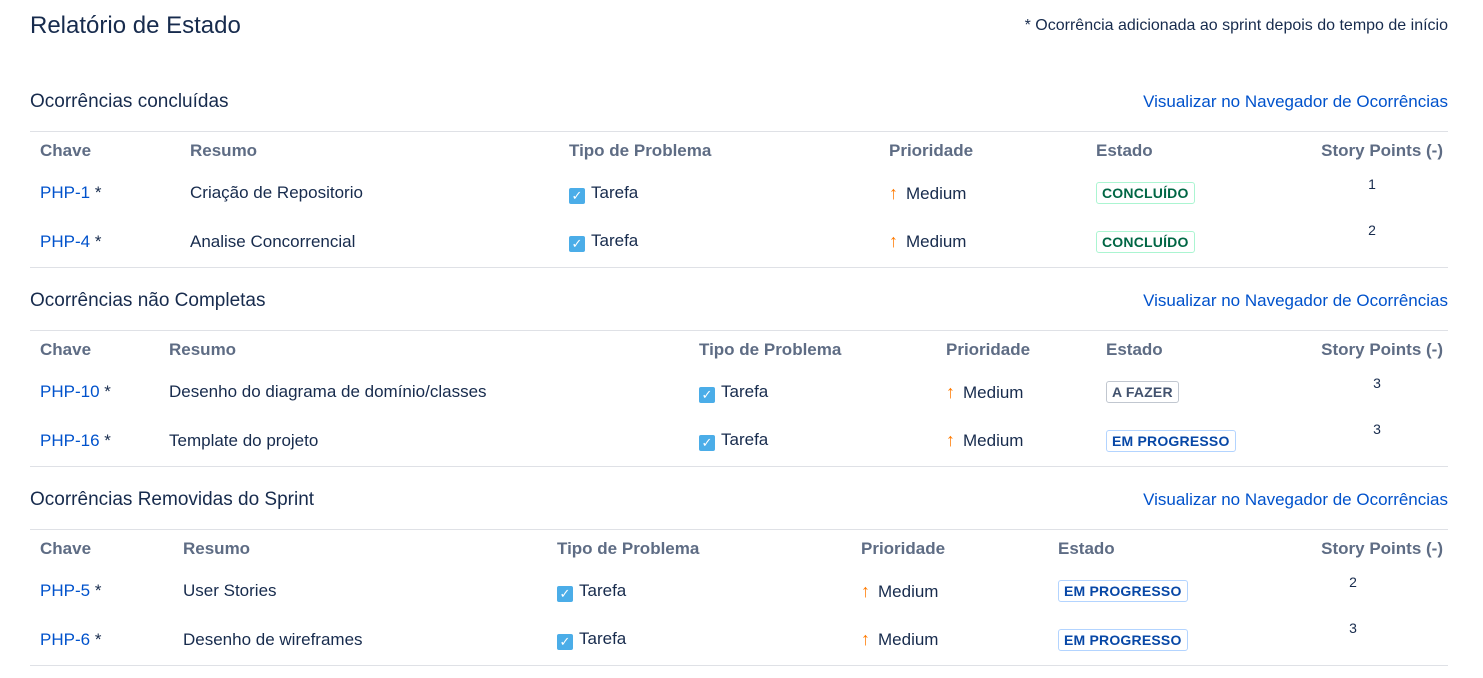 This screenshot has width=1483, height=678. What do you see at coordinates (129, 101) in the screenshot?
I see `section-title: Ocorrências concluídas` at bounding box center [129, 101].